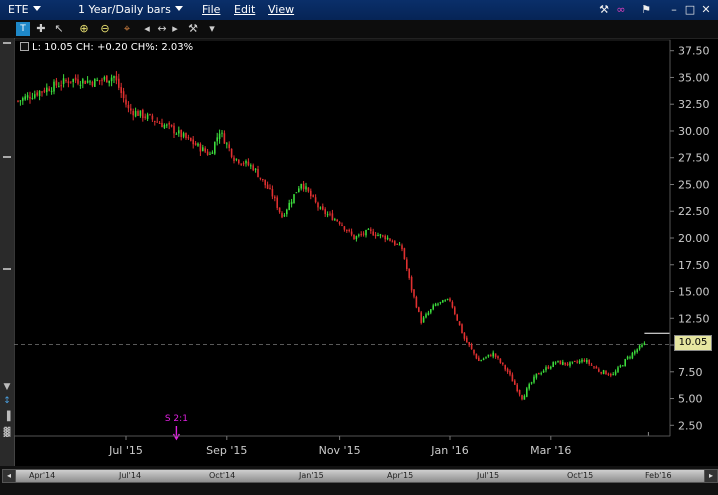  I want to click on close-icon: ✕, so click(706, 10).